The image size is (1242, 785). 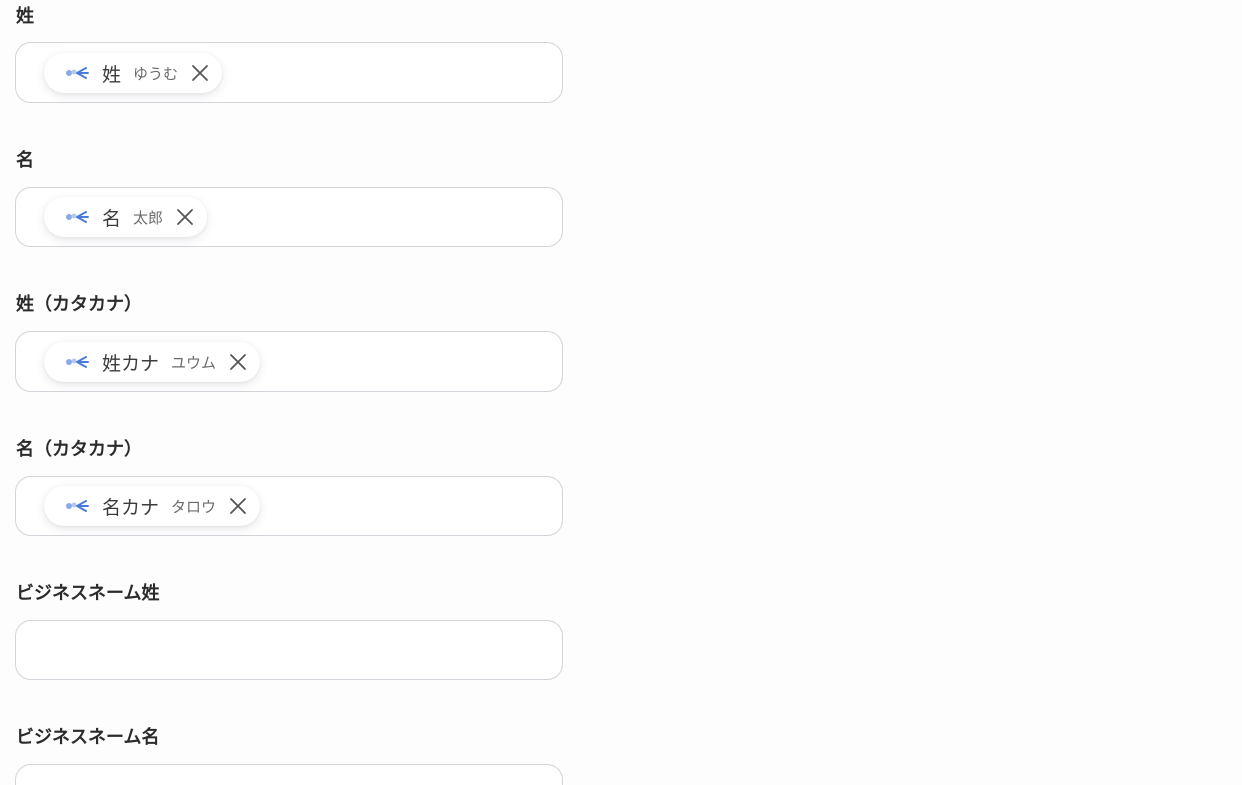 What do you see at coordinates (289, 650) in the screenshot?
I see `business-last-name-field` at bounding box center [289, 650].